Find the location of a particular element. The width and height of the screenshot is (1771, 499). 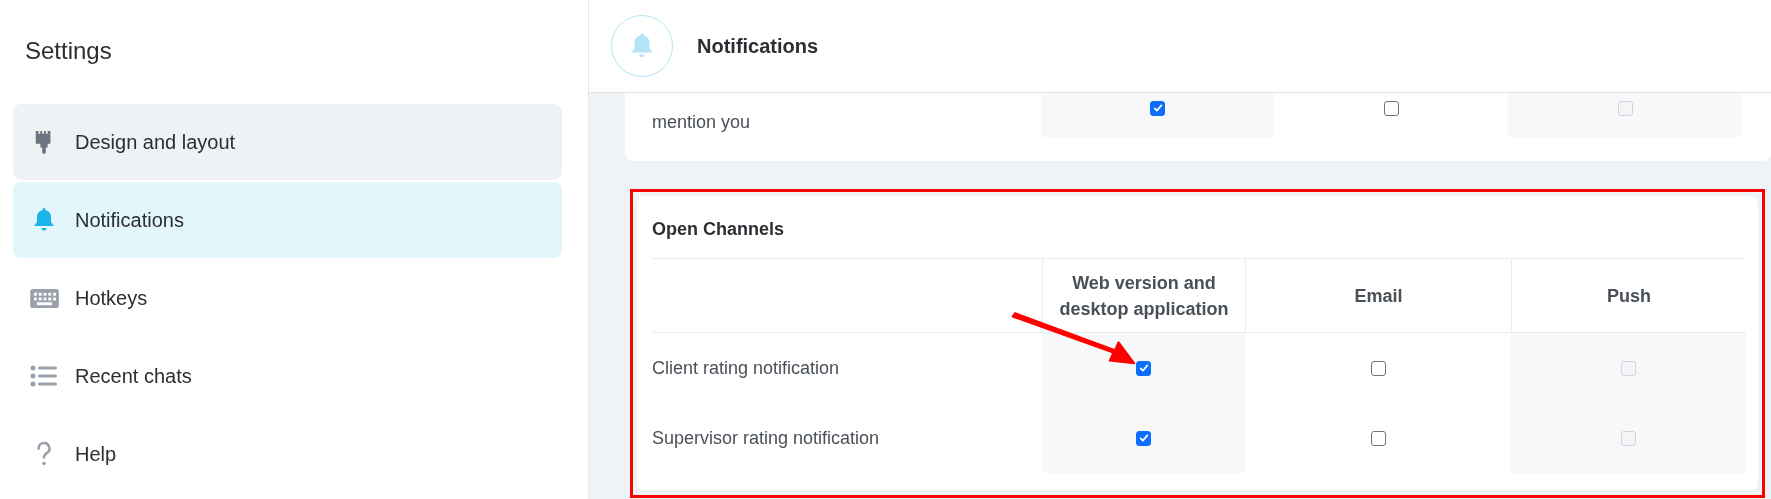

sidebar-item: Recent chats is located at coordinates (287, 376).